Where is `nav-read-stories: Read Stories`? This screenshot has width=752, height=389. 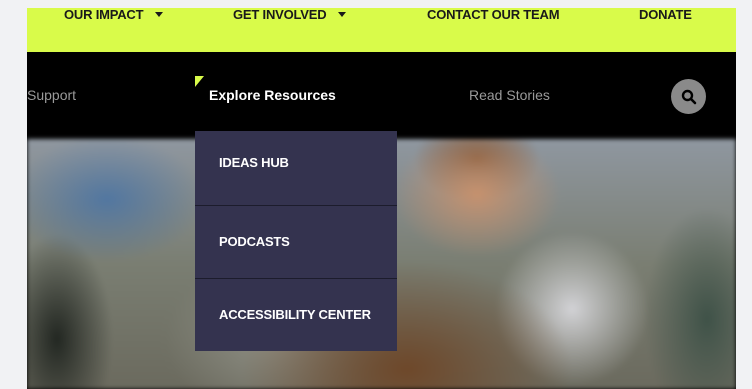
nav-read-stories: Read Stories is located at coordinates (509, 95).